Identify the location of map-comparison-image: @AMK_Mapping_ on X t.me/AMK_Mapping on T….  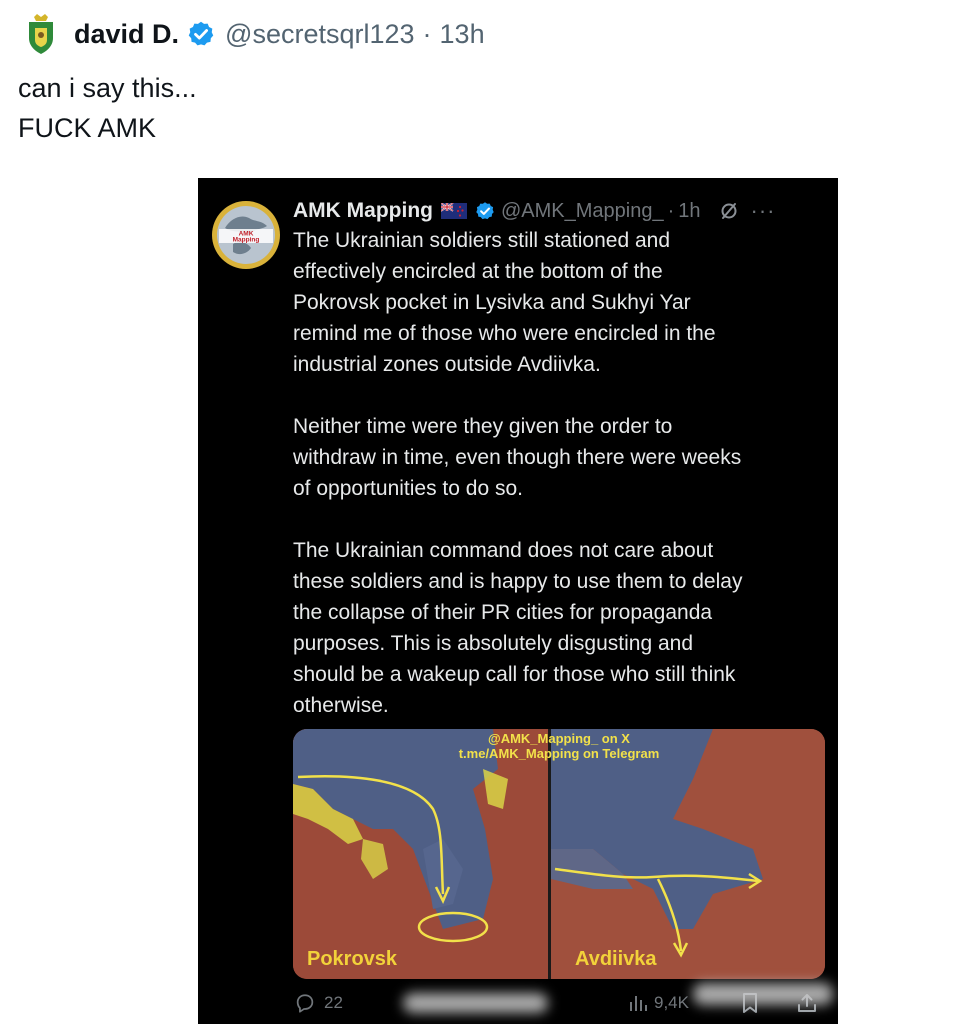
(559, 854).